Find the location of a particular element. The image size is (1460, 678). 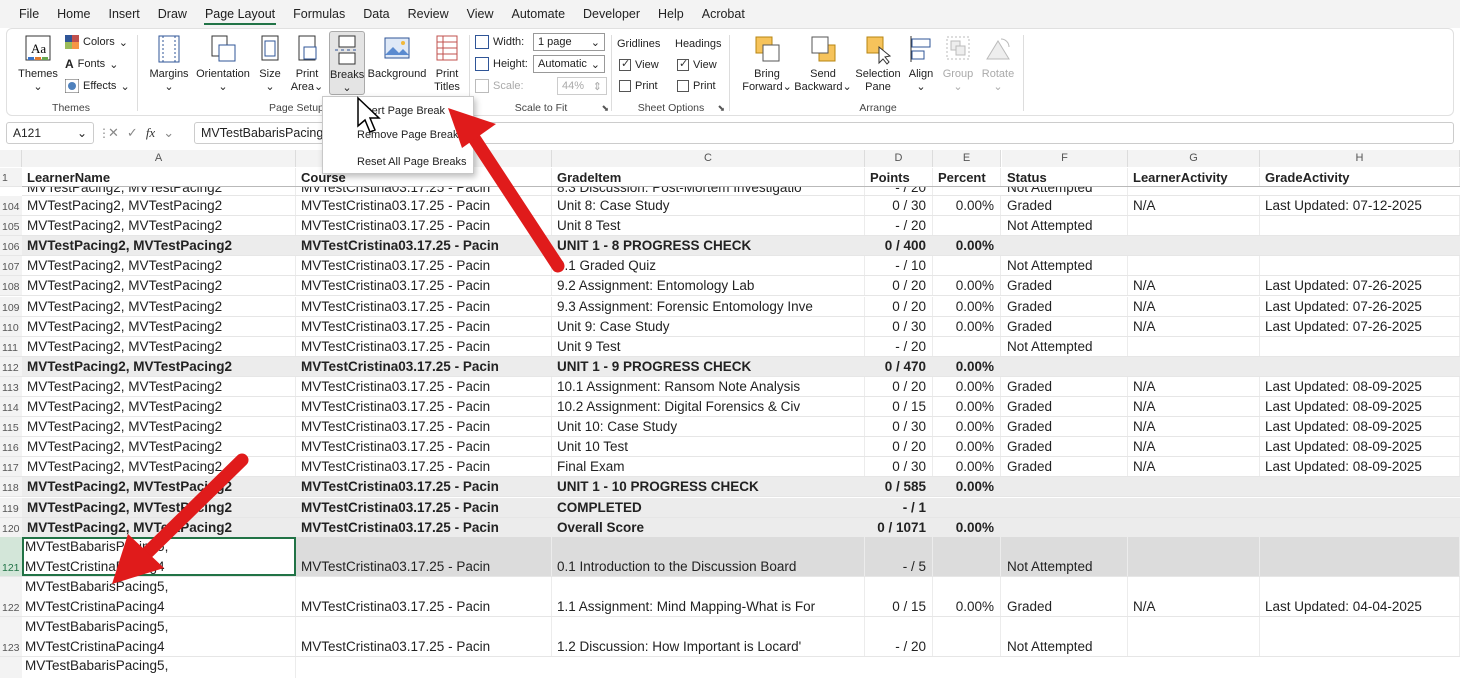

row-header: 112 is located at coordinates (11, 366).